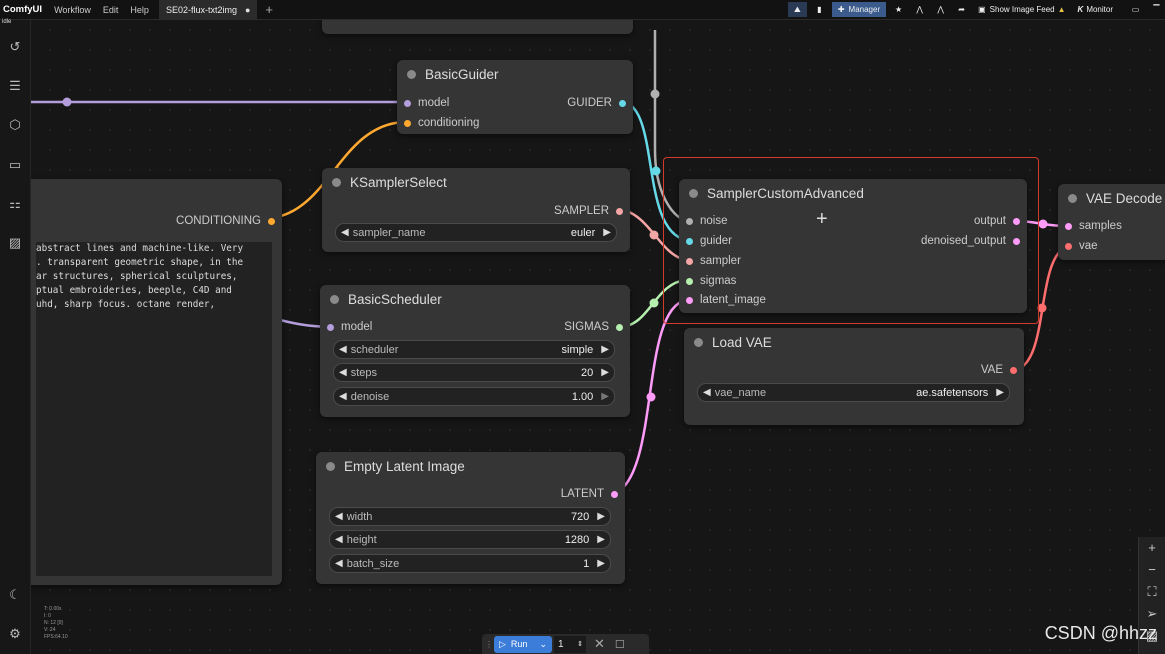 This screenshot has width=1165, height=654. What do you see at coordinates (15, 47) in the screenshot?
I see `history-icon: ↺` at bounding box center [15, 47].